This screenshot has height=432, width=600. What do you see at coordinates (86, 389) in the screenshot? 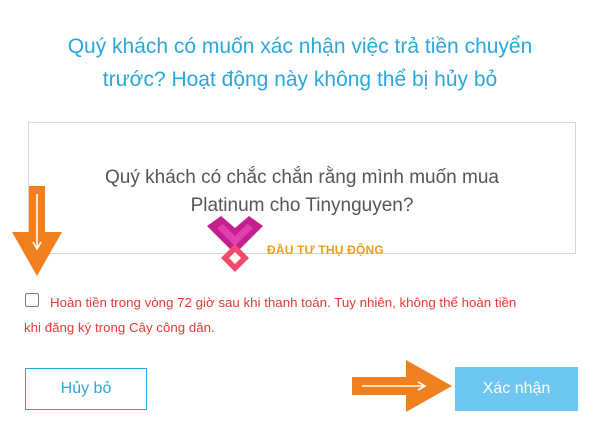
I see `cancel-button: Hủy bỏ` at bounding box center [86, 389].